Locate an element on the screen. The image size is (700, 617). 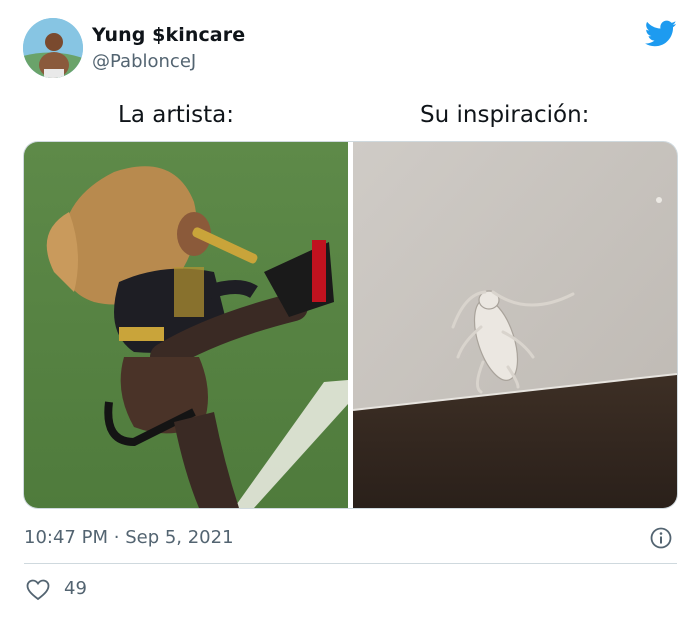
avatar is located at coordinates (53, 48).